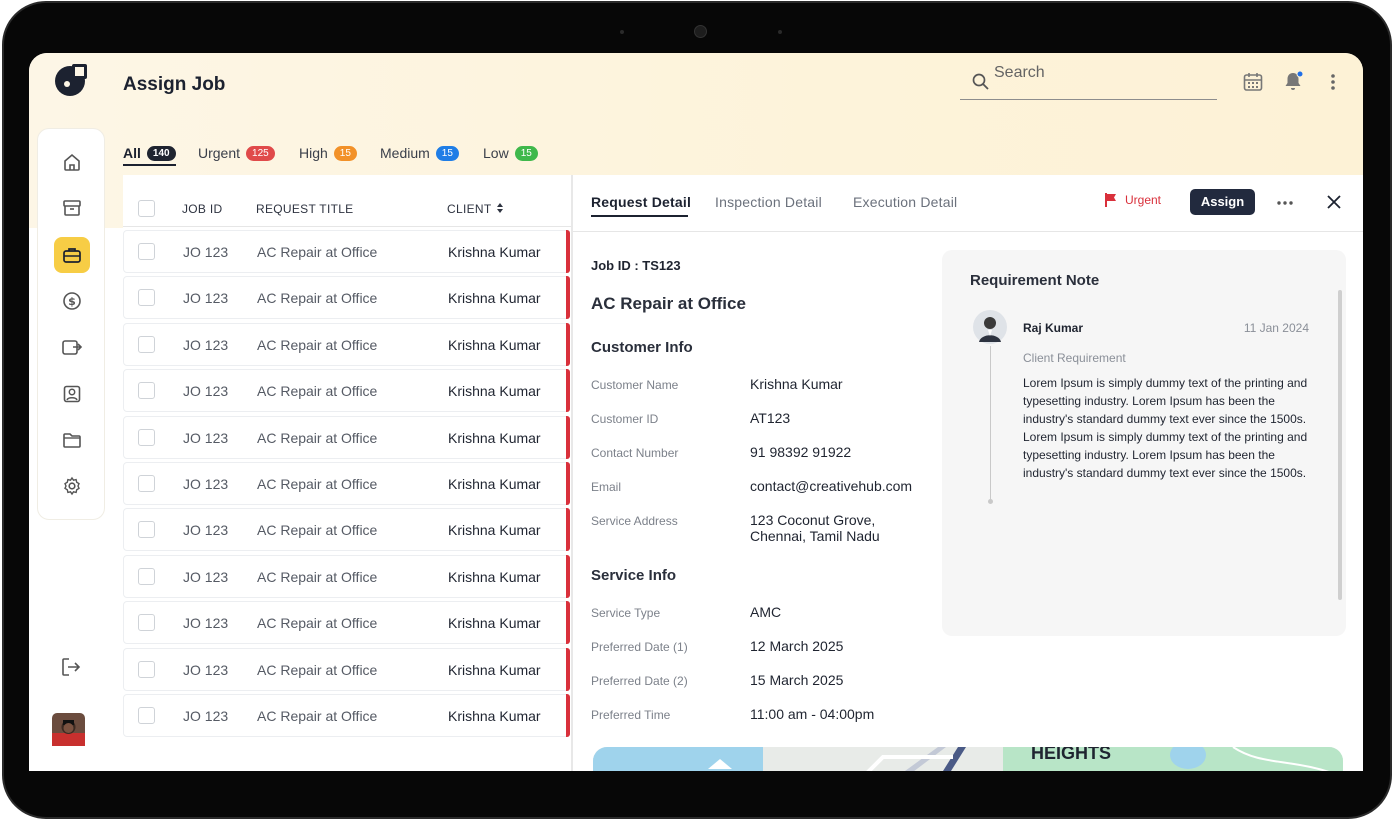 The height and width of the screenshot is (821, 1394). I want to click on assign-button: Assign, so click(1222, 202).